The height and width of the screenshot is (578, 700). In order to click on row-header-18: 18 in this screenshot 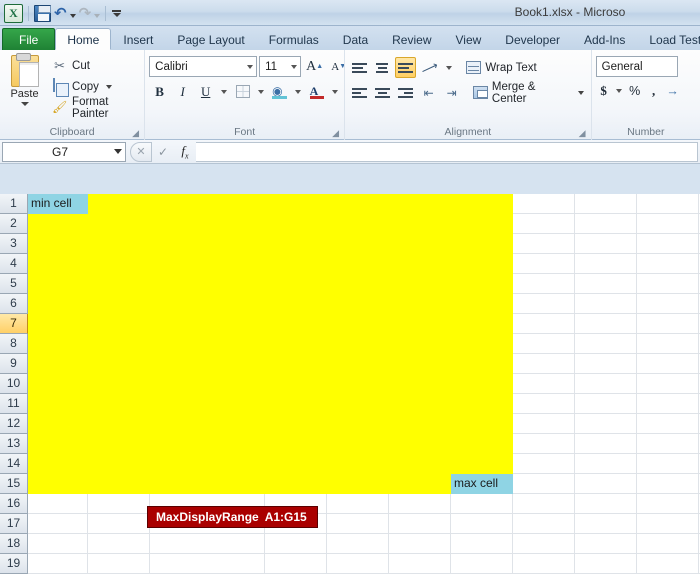, I will do `click(14, 544)`.